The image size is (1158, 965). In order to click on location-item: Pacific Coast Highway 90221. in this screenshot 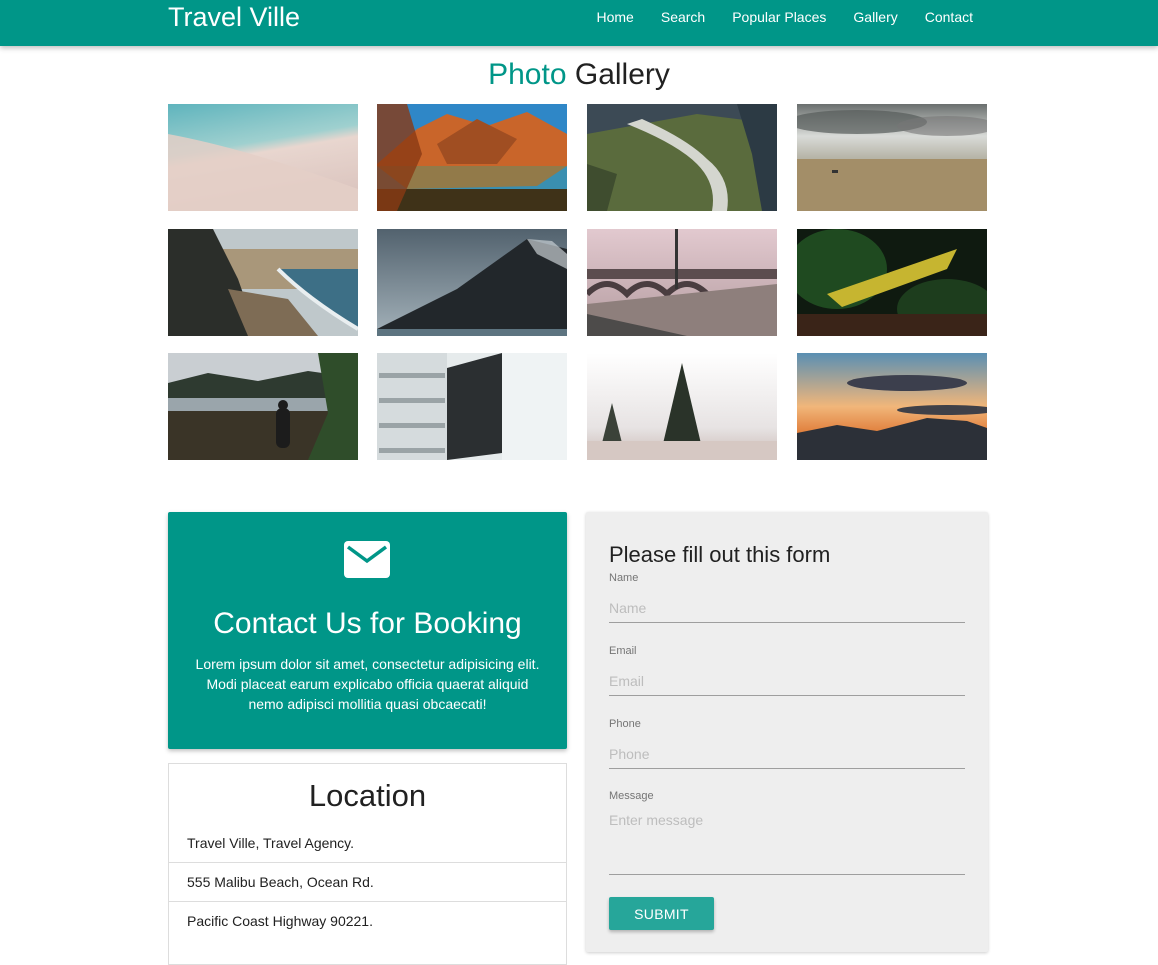, I will do `click(367, 920)`.